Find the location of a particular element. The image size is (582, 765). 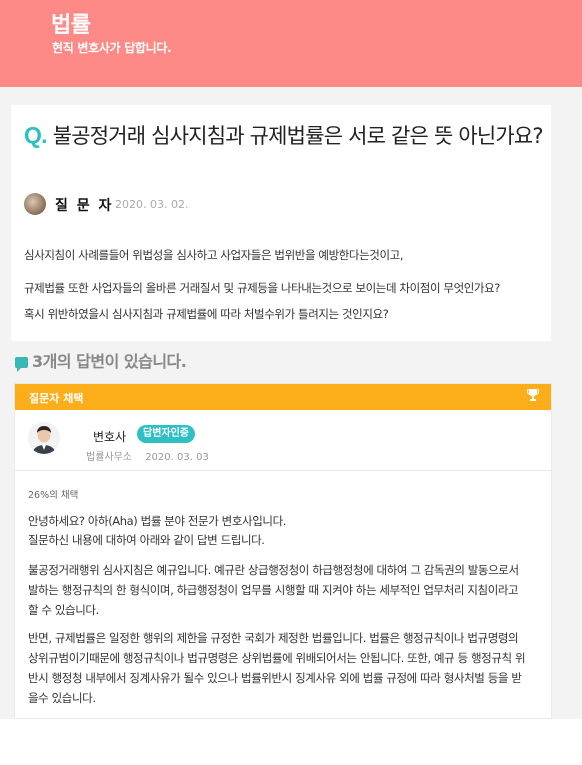

chosen-label: 질문자 채택 is located at coordinates (56, 398).